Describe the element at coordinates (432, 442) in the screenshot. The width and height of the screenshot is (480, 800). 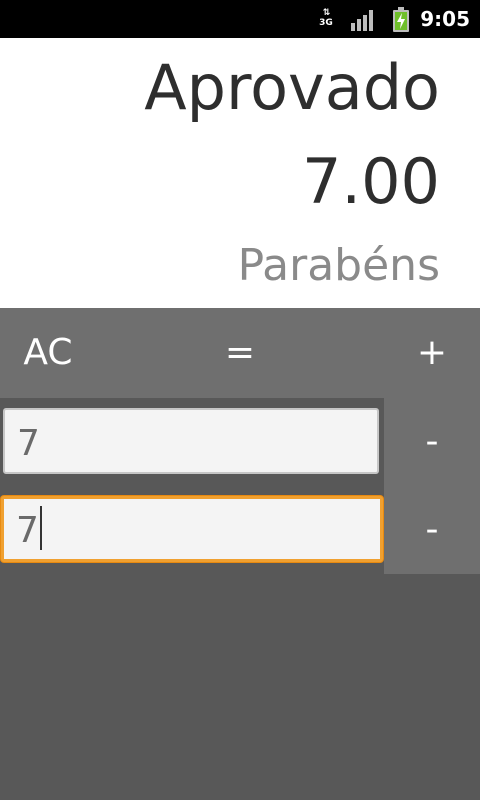
I see `remove-field-1-button: -` at that location.